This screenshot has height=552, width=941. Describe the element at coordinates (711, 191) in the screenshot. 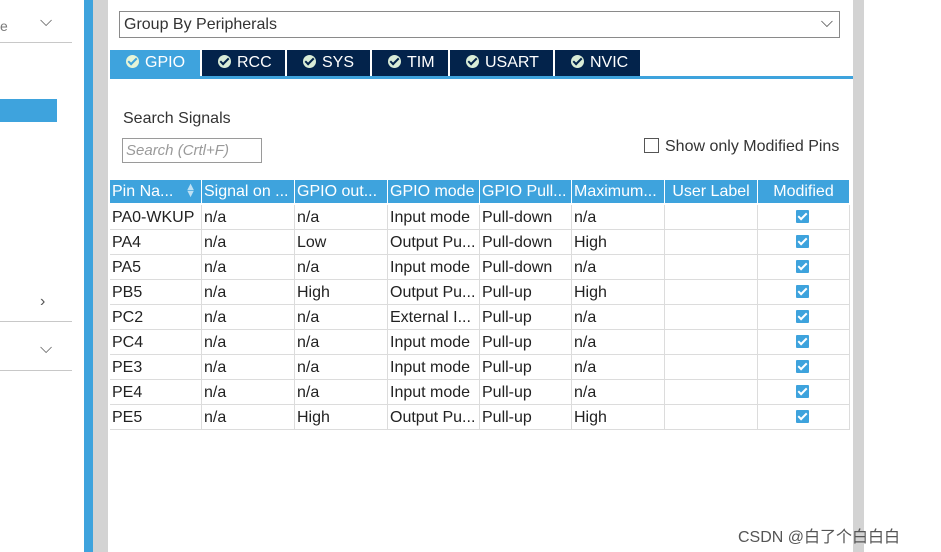

I see `column-header-user-label: User Label` at that location.